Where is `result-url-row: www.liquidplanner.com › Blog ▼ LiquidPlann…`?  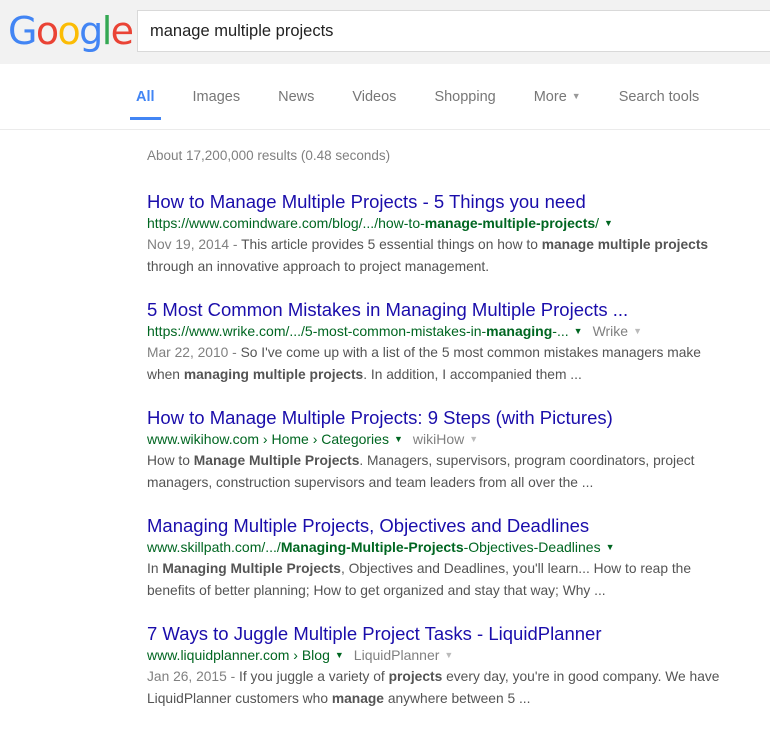 result-url-row: www.liquidplanner.com › Blog ▼ LiquidPlann… is located at coordinates (447, 655).